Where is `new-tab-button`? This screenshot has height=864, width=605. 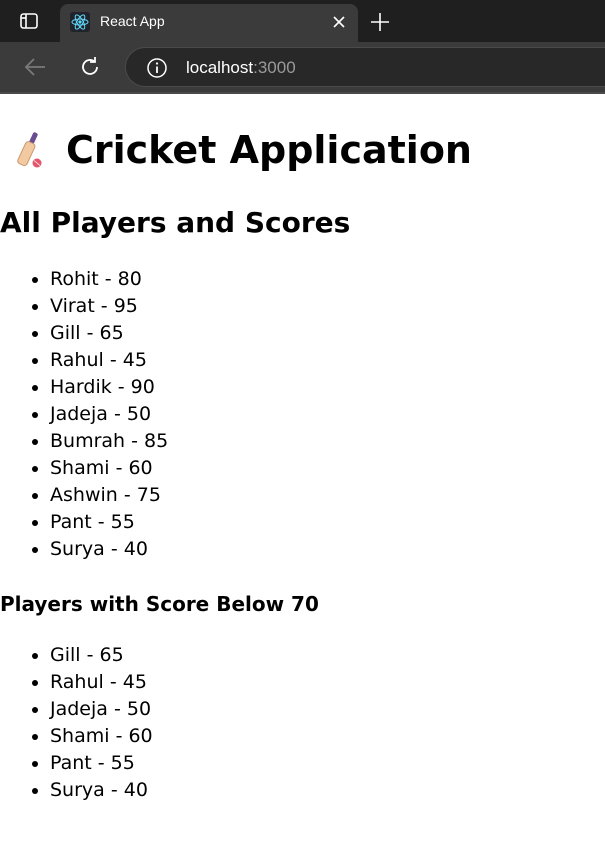 new-tab-button is located at coordinates (380, 22).